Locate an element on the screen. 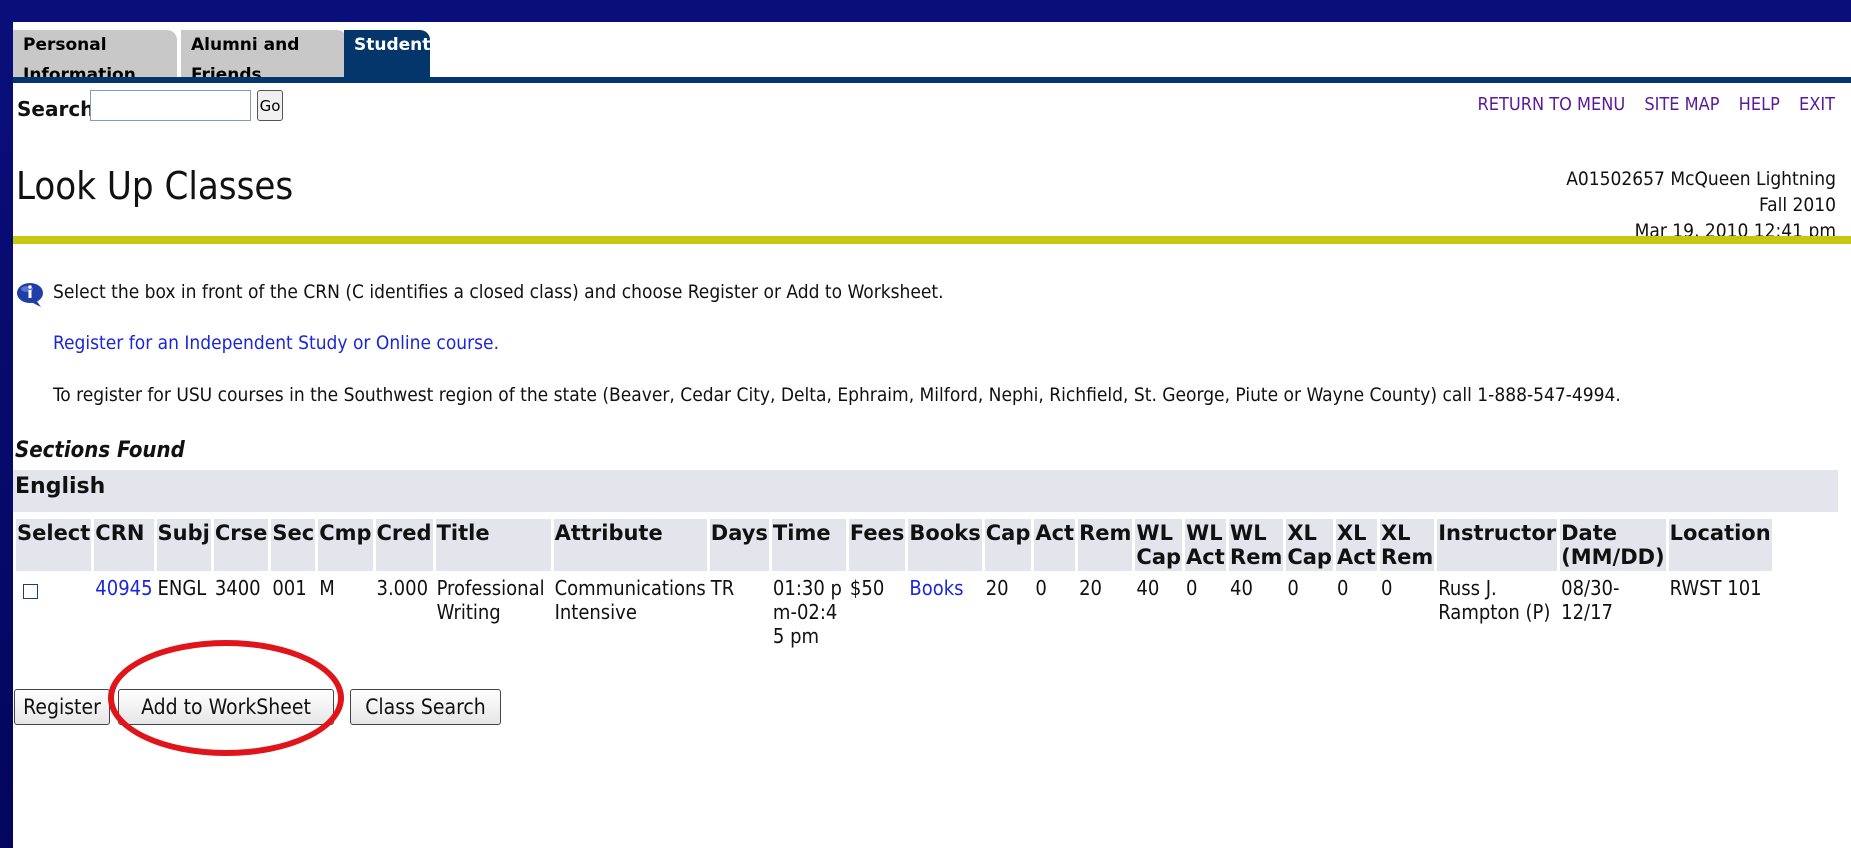 The width and height of the screenshot is (1851, 848). exit-link: EXIT is located at coordinates (1817, 104).